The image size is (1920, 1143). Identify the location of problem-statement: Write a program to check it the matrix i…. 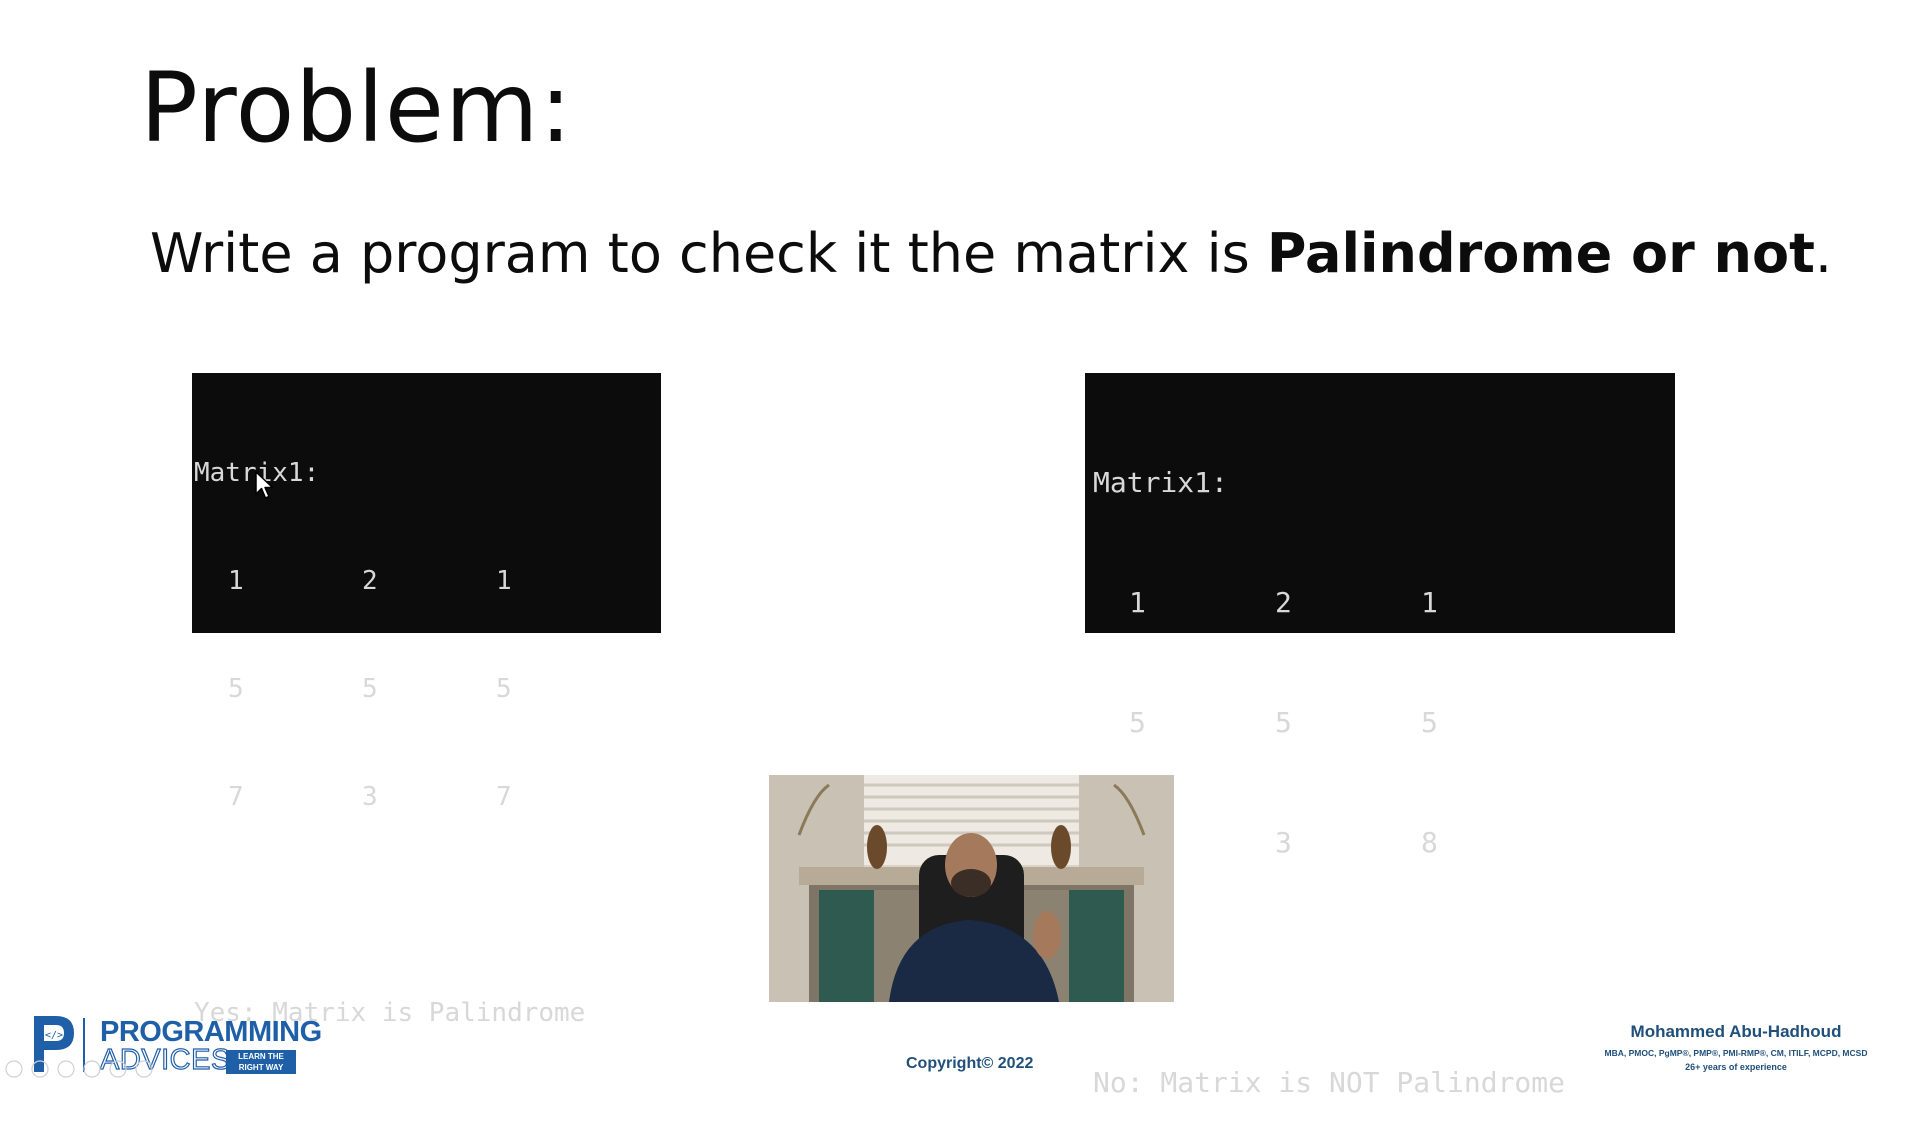
(991, 254).